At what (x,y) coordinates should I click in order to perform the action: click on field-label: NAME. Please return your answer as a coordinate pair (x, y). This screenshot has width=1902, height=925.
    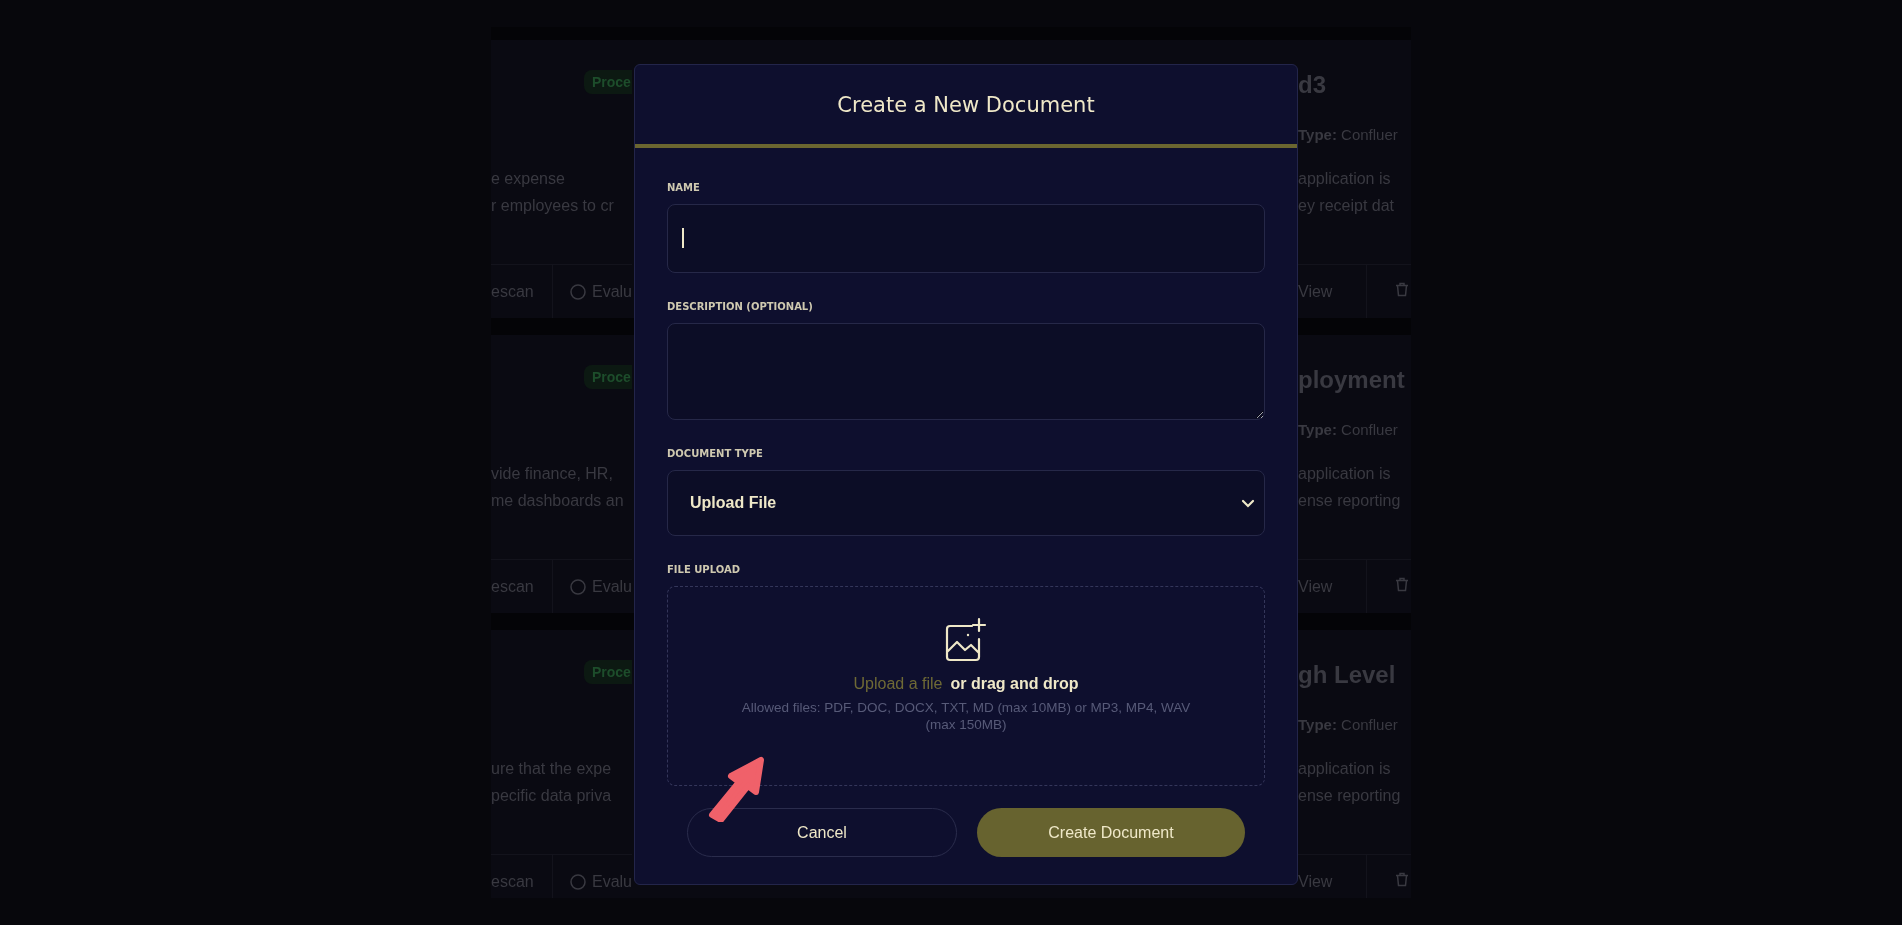
    Looking at the image, I should click on (683, 188).